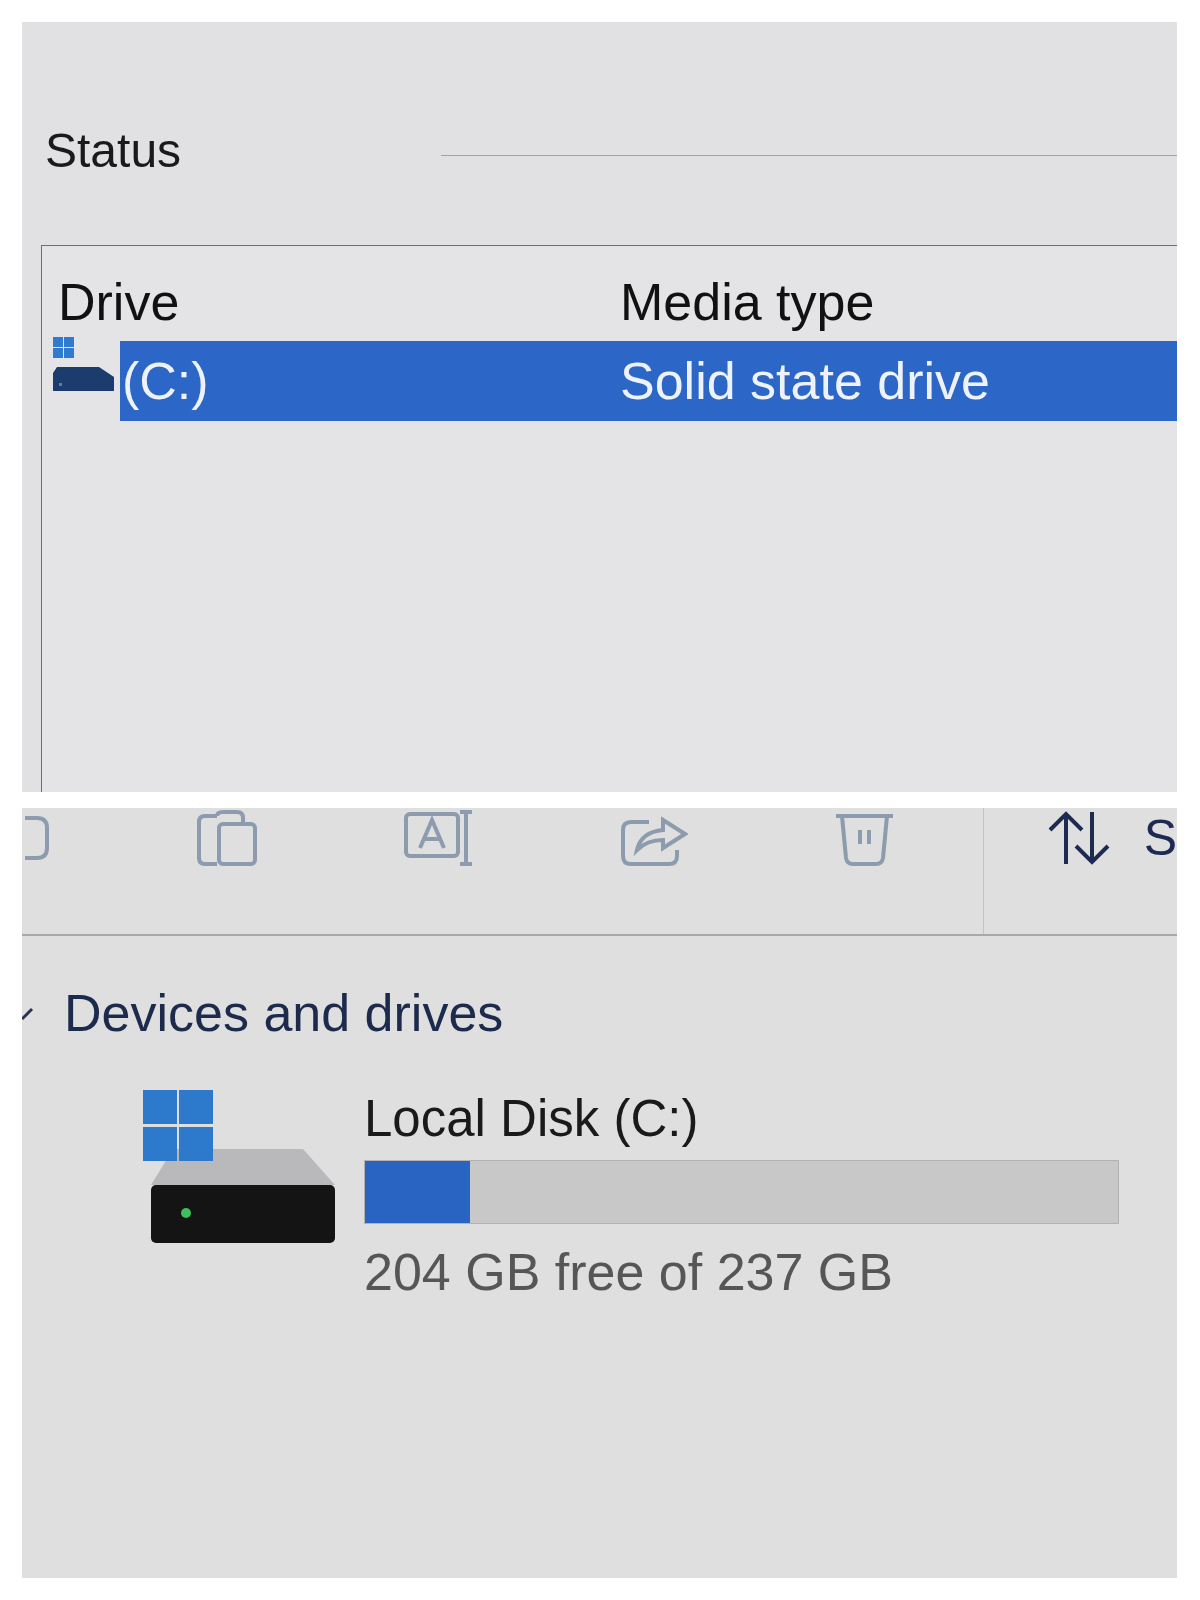 The height and width of the screenshot is (1600, 1200). What do you see at coordinates (165, 381) in the screenshot?
I see `table-cell-text: (C:)` at bounding box center [165, 381].